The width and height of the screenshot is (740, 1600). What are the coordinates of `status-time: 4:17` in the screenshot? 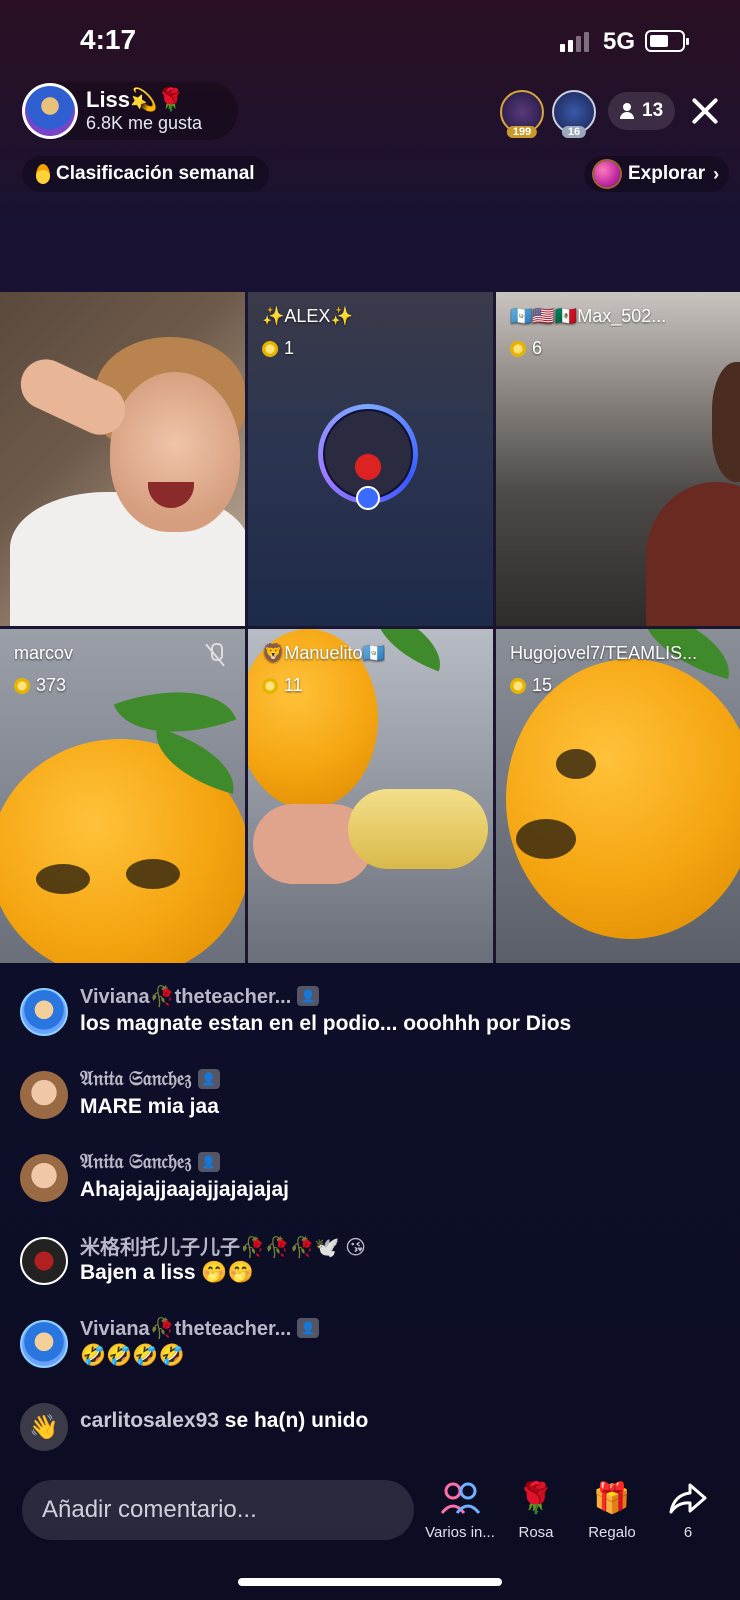 It's located at (108, 39).